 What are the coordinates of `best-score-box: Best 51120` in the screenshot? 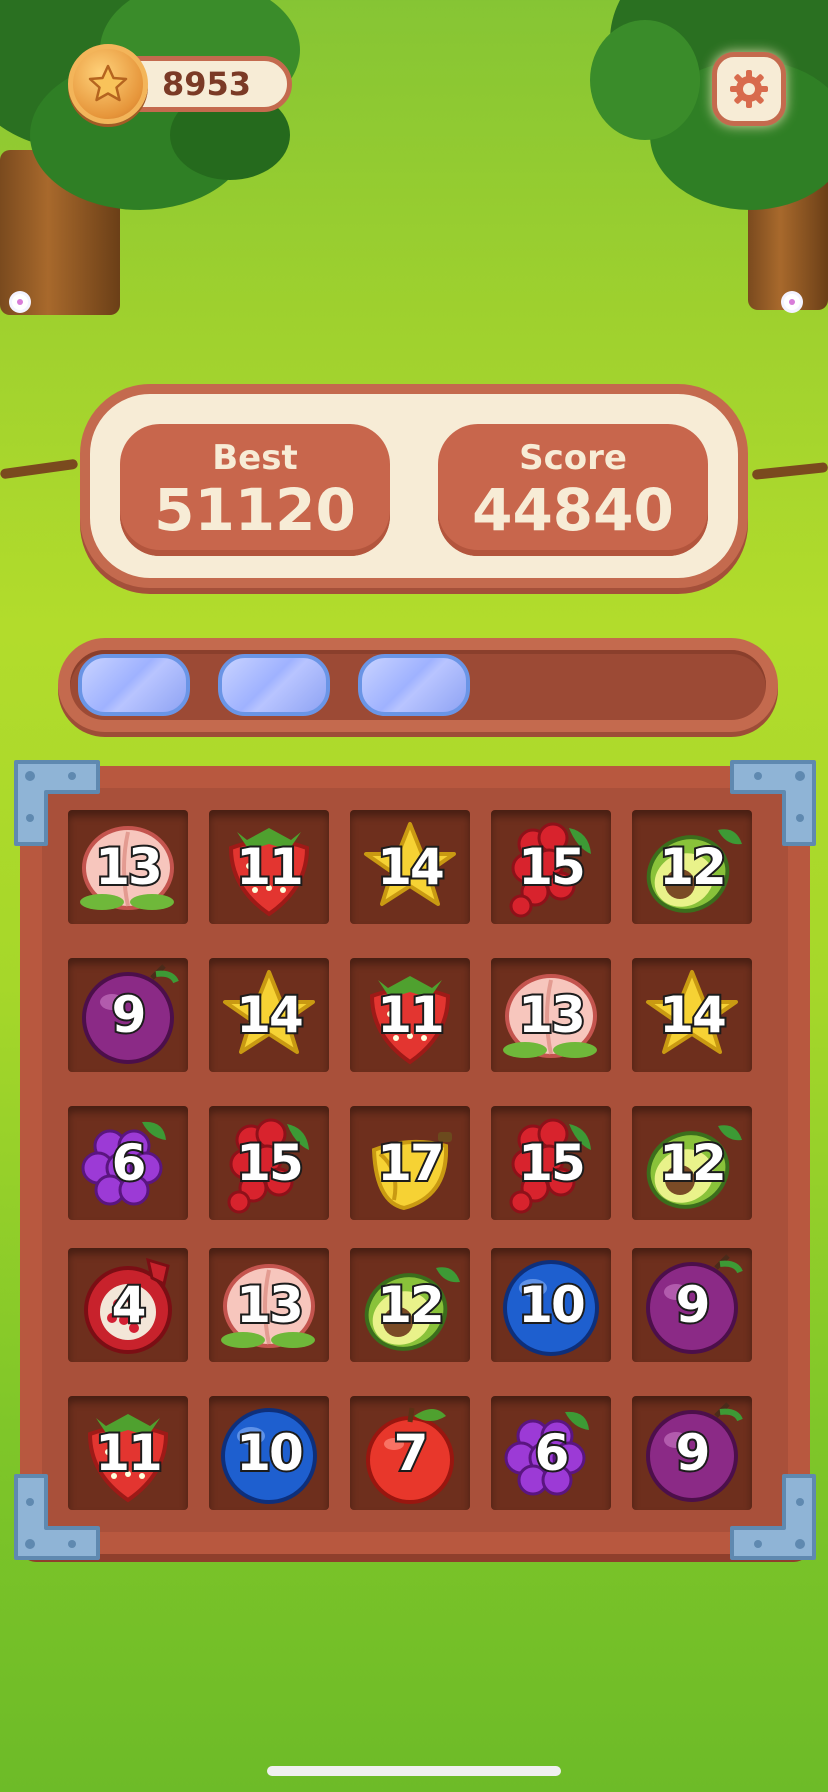 It's located at (255, 490).